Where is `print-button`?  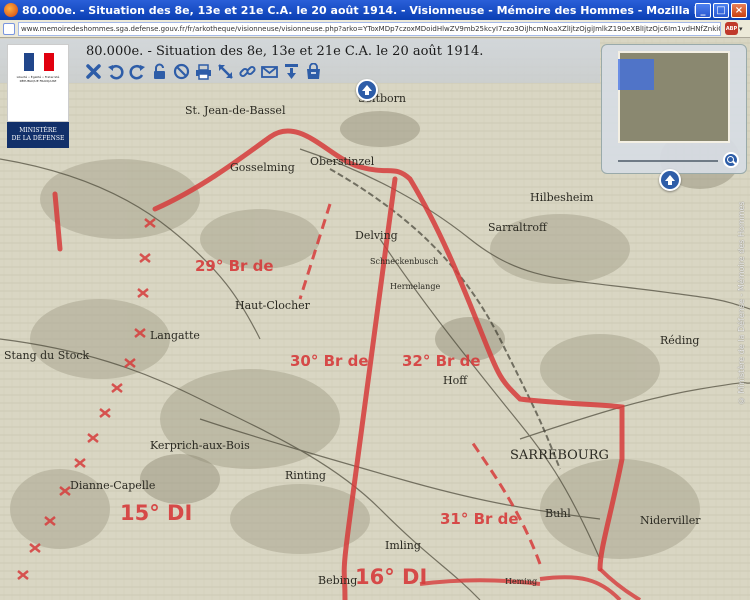 print-button is located at coordinates (203, 71).